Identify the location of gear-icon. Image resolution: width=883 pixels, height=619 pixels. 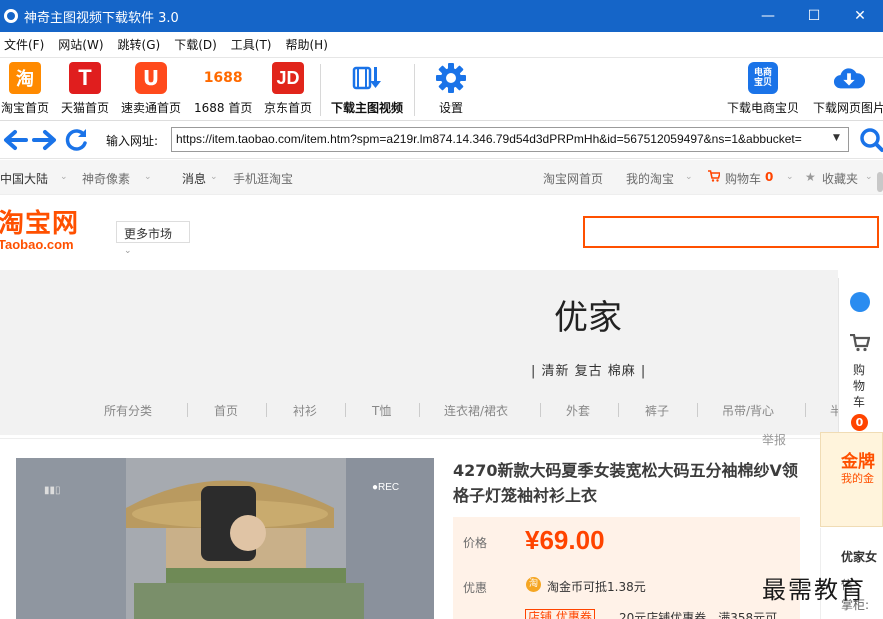
(451, 78).